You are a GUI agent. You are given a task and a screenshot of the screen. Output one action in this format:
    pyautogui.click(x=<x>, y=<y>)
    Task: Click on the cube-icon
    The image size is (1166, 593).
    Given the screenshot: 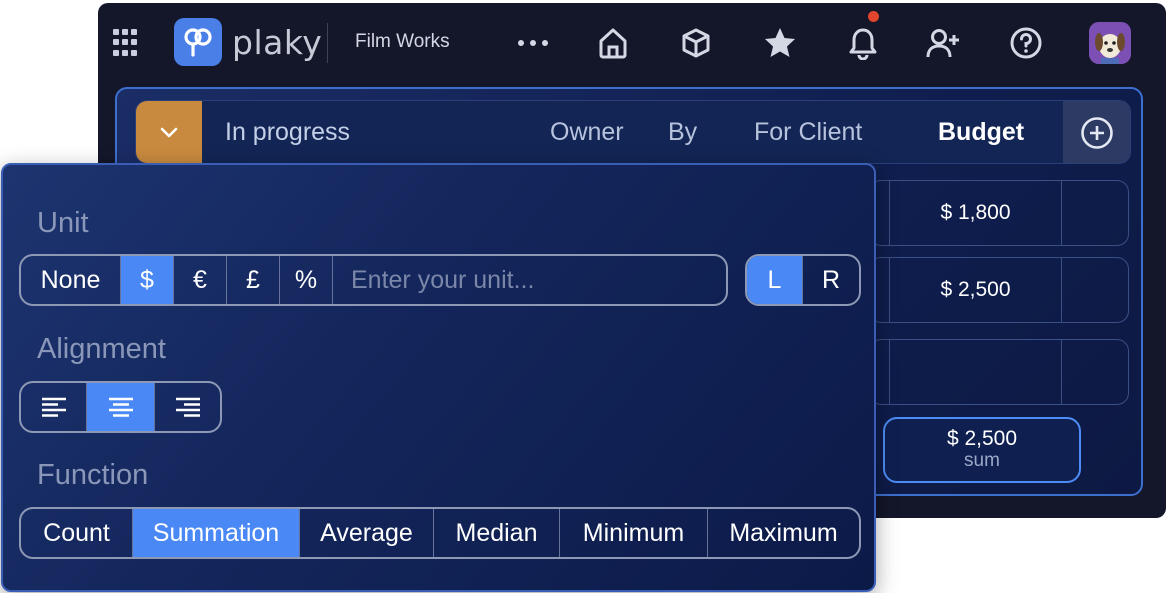 What is the action you would take?
    pyautogui.click(x=696, y=43)
    